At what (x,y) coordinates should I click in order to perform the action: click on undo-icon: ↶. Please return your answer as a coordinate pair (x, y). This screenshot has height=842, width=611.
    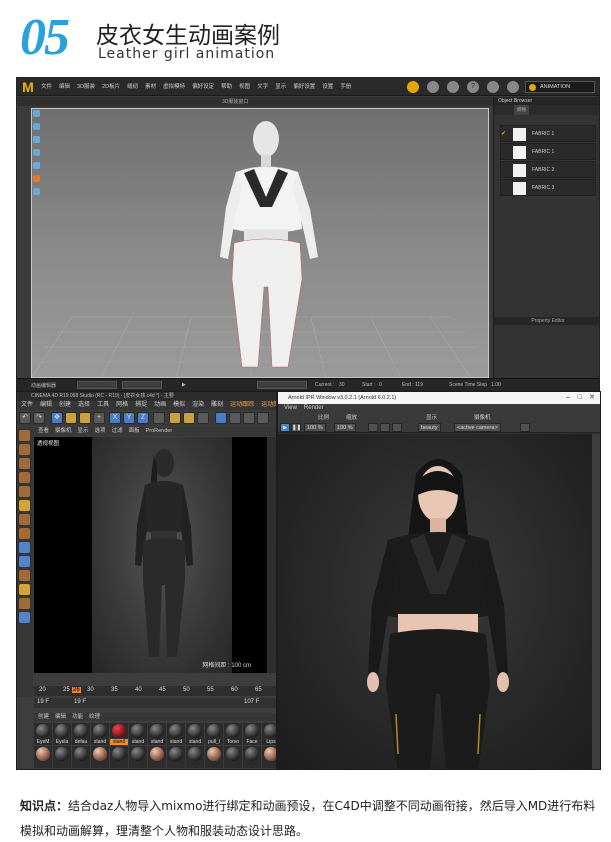
    Looking at the image, I should click on (25, 418).